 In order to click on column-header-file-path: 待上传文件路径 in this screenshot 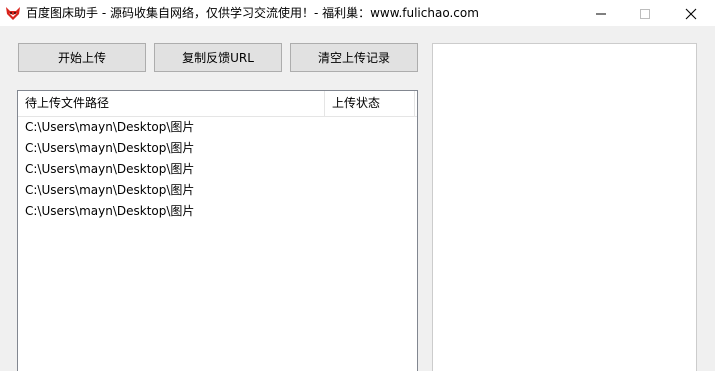, I will do `click(171, 103)`.